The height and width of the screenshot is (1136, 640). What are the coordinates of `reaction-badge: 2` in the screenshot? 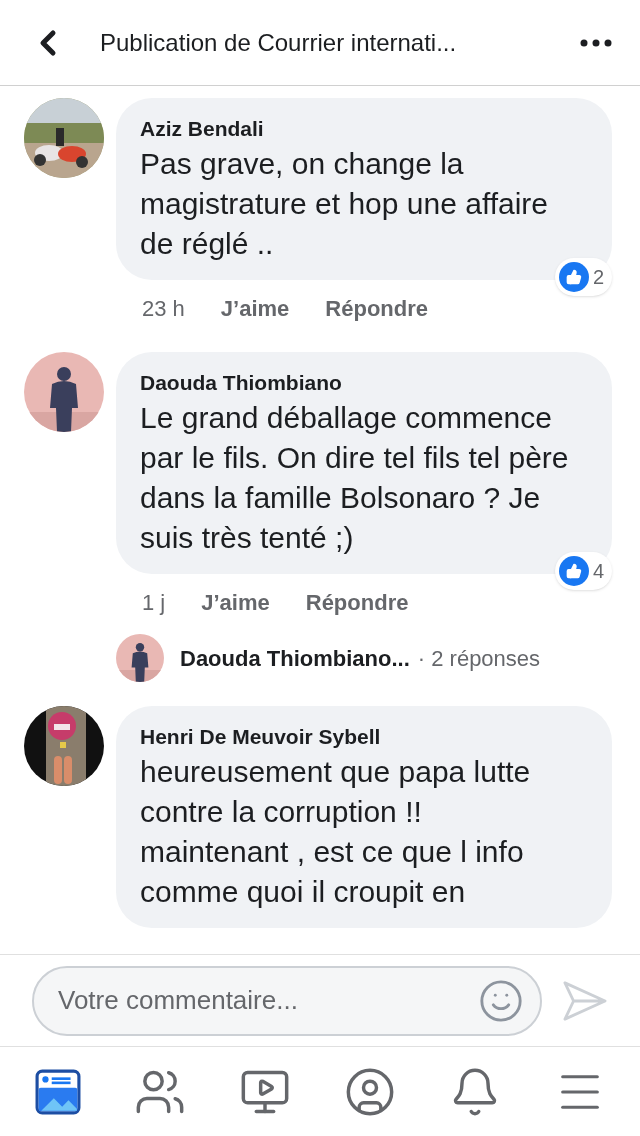 It's located at (583, 277).